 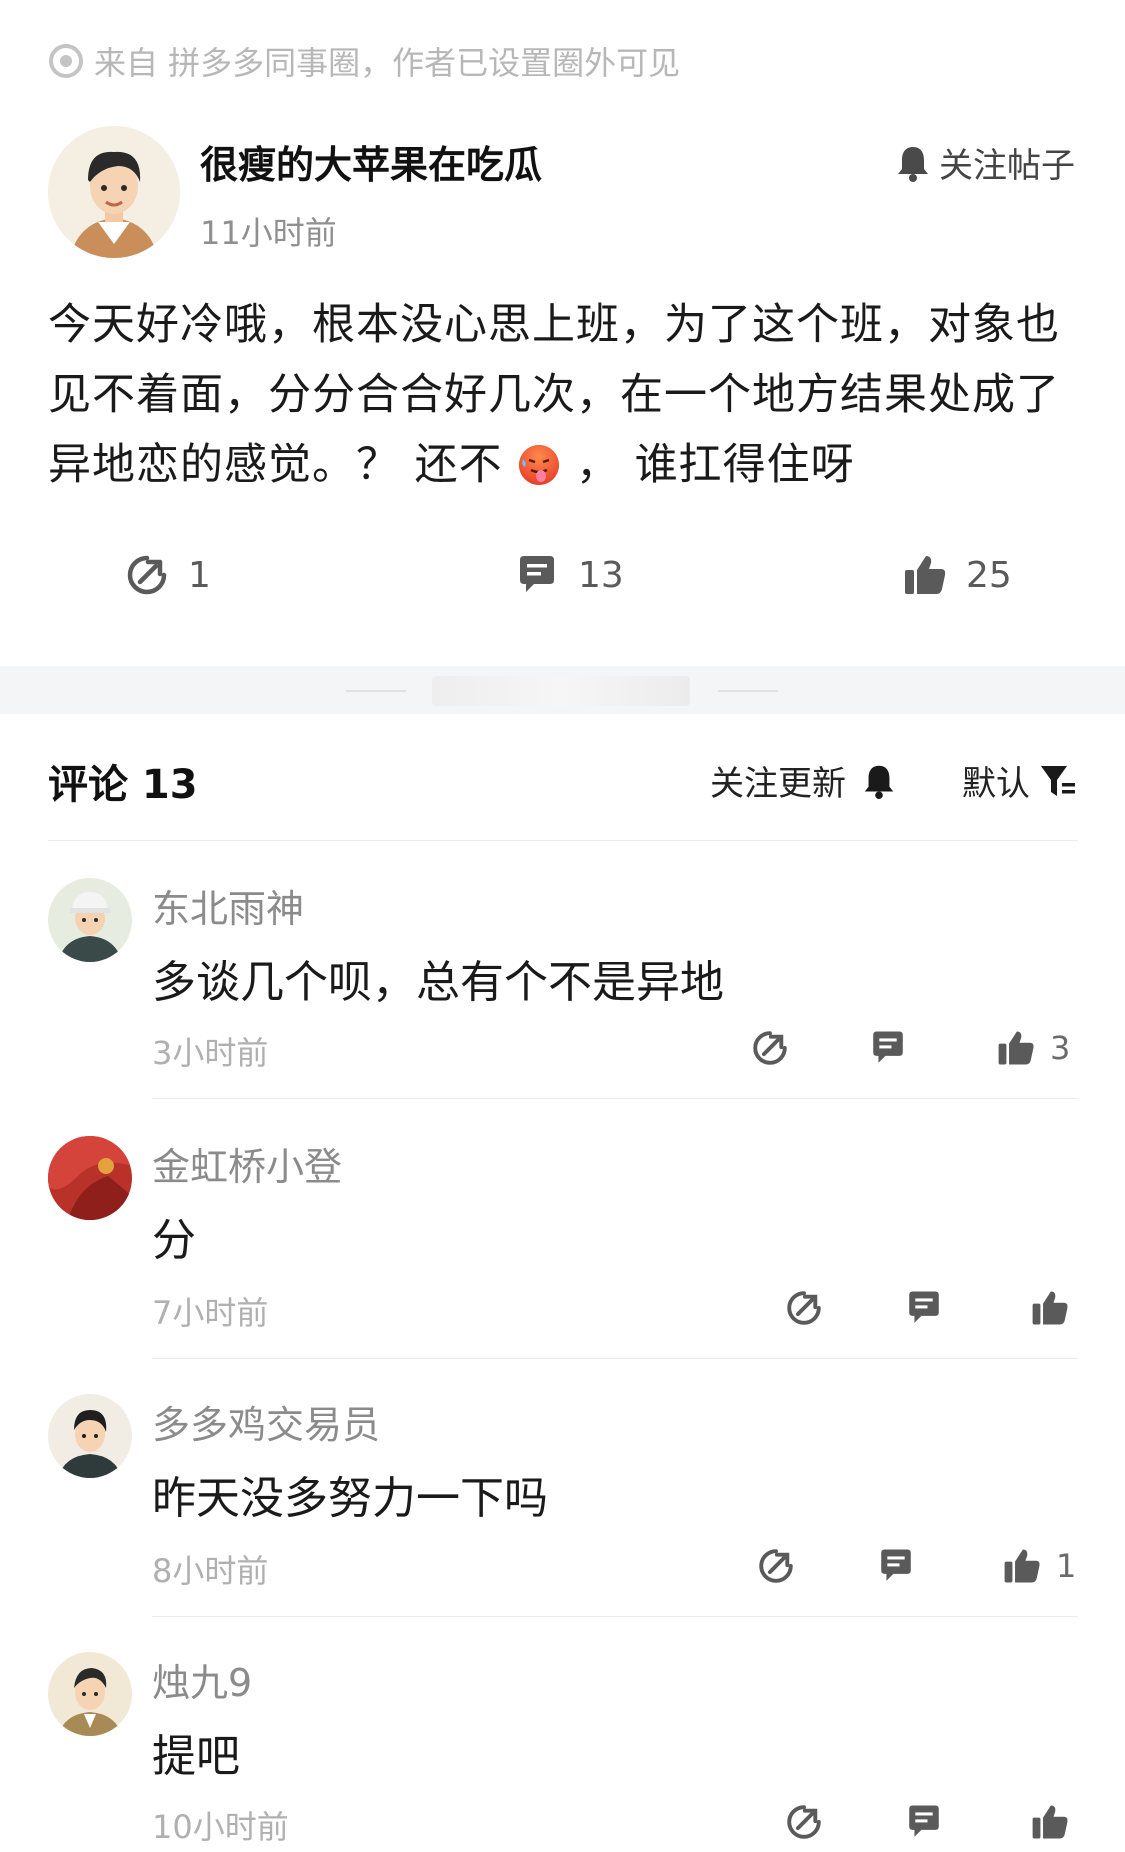 I want to click on post-body-text-2: ， 谁扛得住呀, so click(x=715, y=465).